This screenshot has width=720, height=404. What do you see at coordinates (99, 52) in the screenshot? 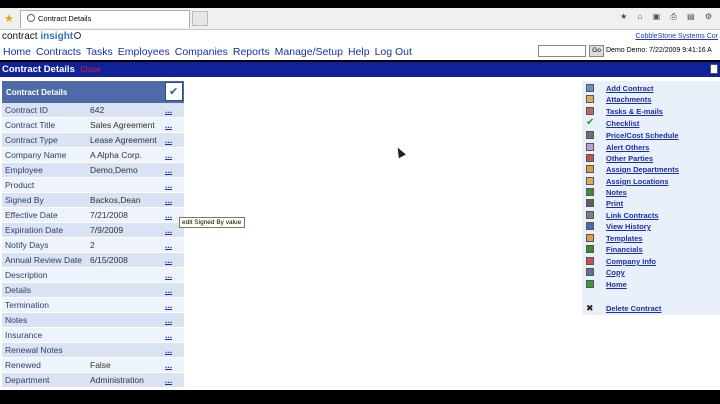
I see `nav-item: Tasks` at bounding box center [99, 52].